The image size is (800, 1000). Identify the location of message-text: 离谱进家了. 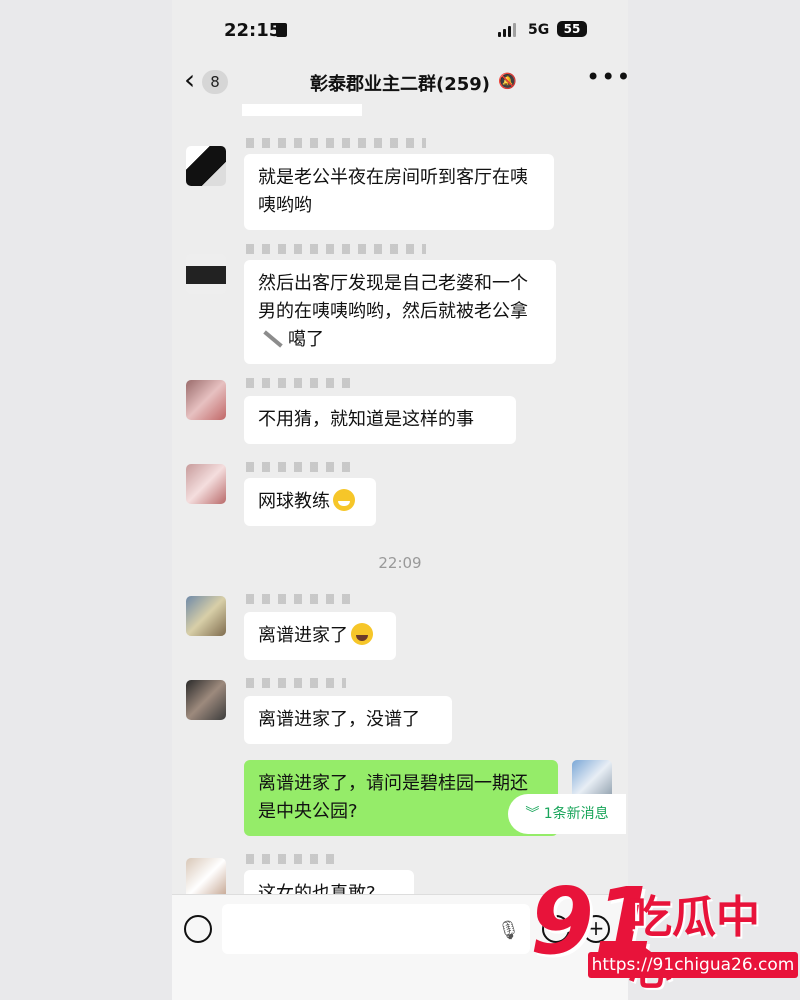
(303, 635).